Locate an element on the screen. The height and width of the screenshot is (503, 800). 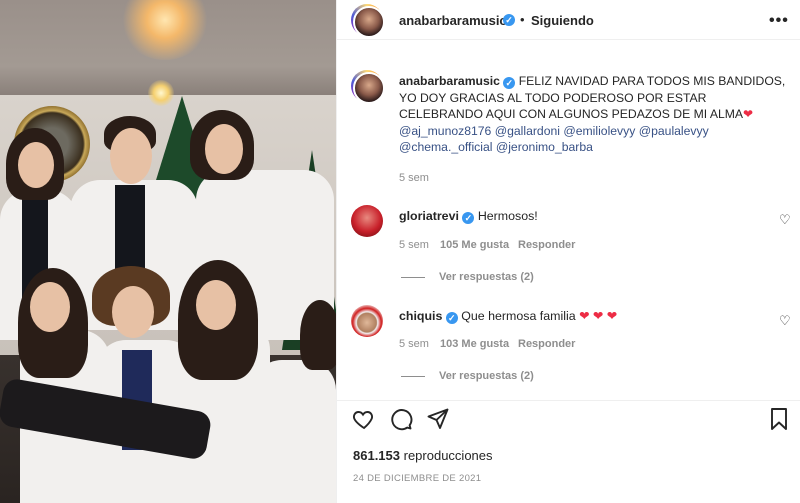
mention-link: @gallardoni is located at coordinates (527, 131).